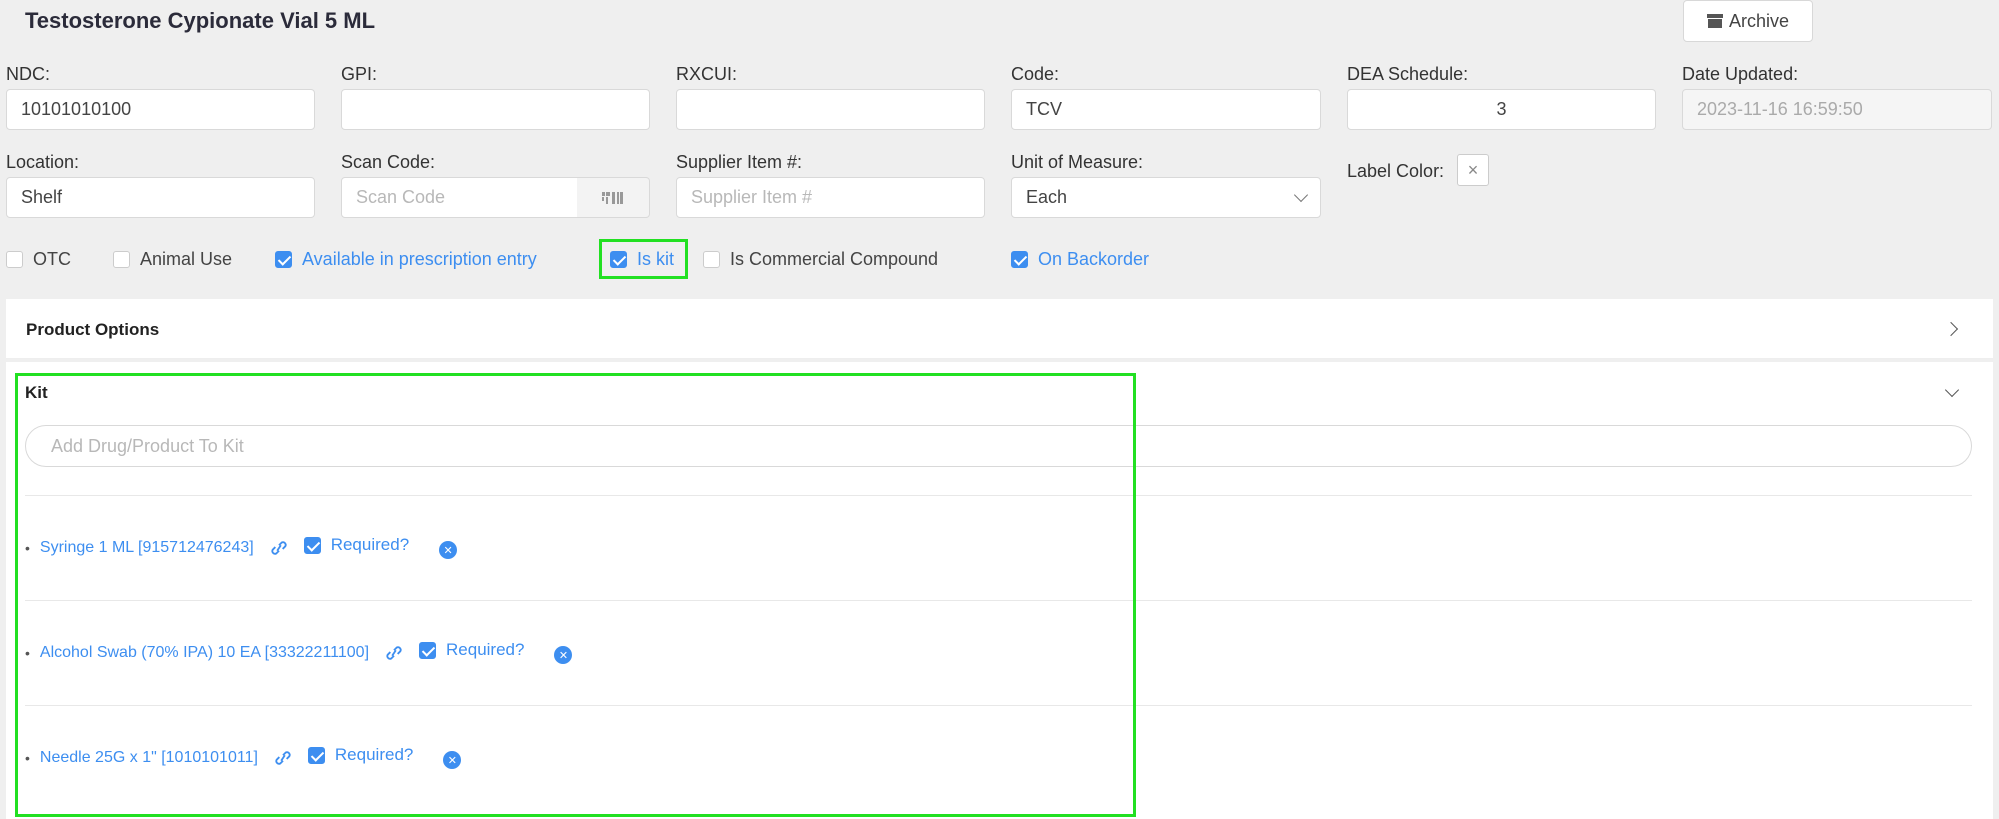 The height and width of the screenshot is (819, 1999). I want to click on archive-button: Archive, so click(1748, 21).